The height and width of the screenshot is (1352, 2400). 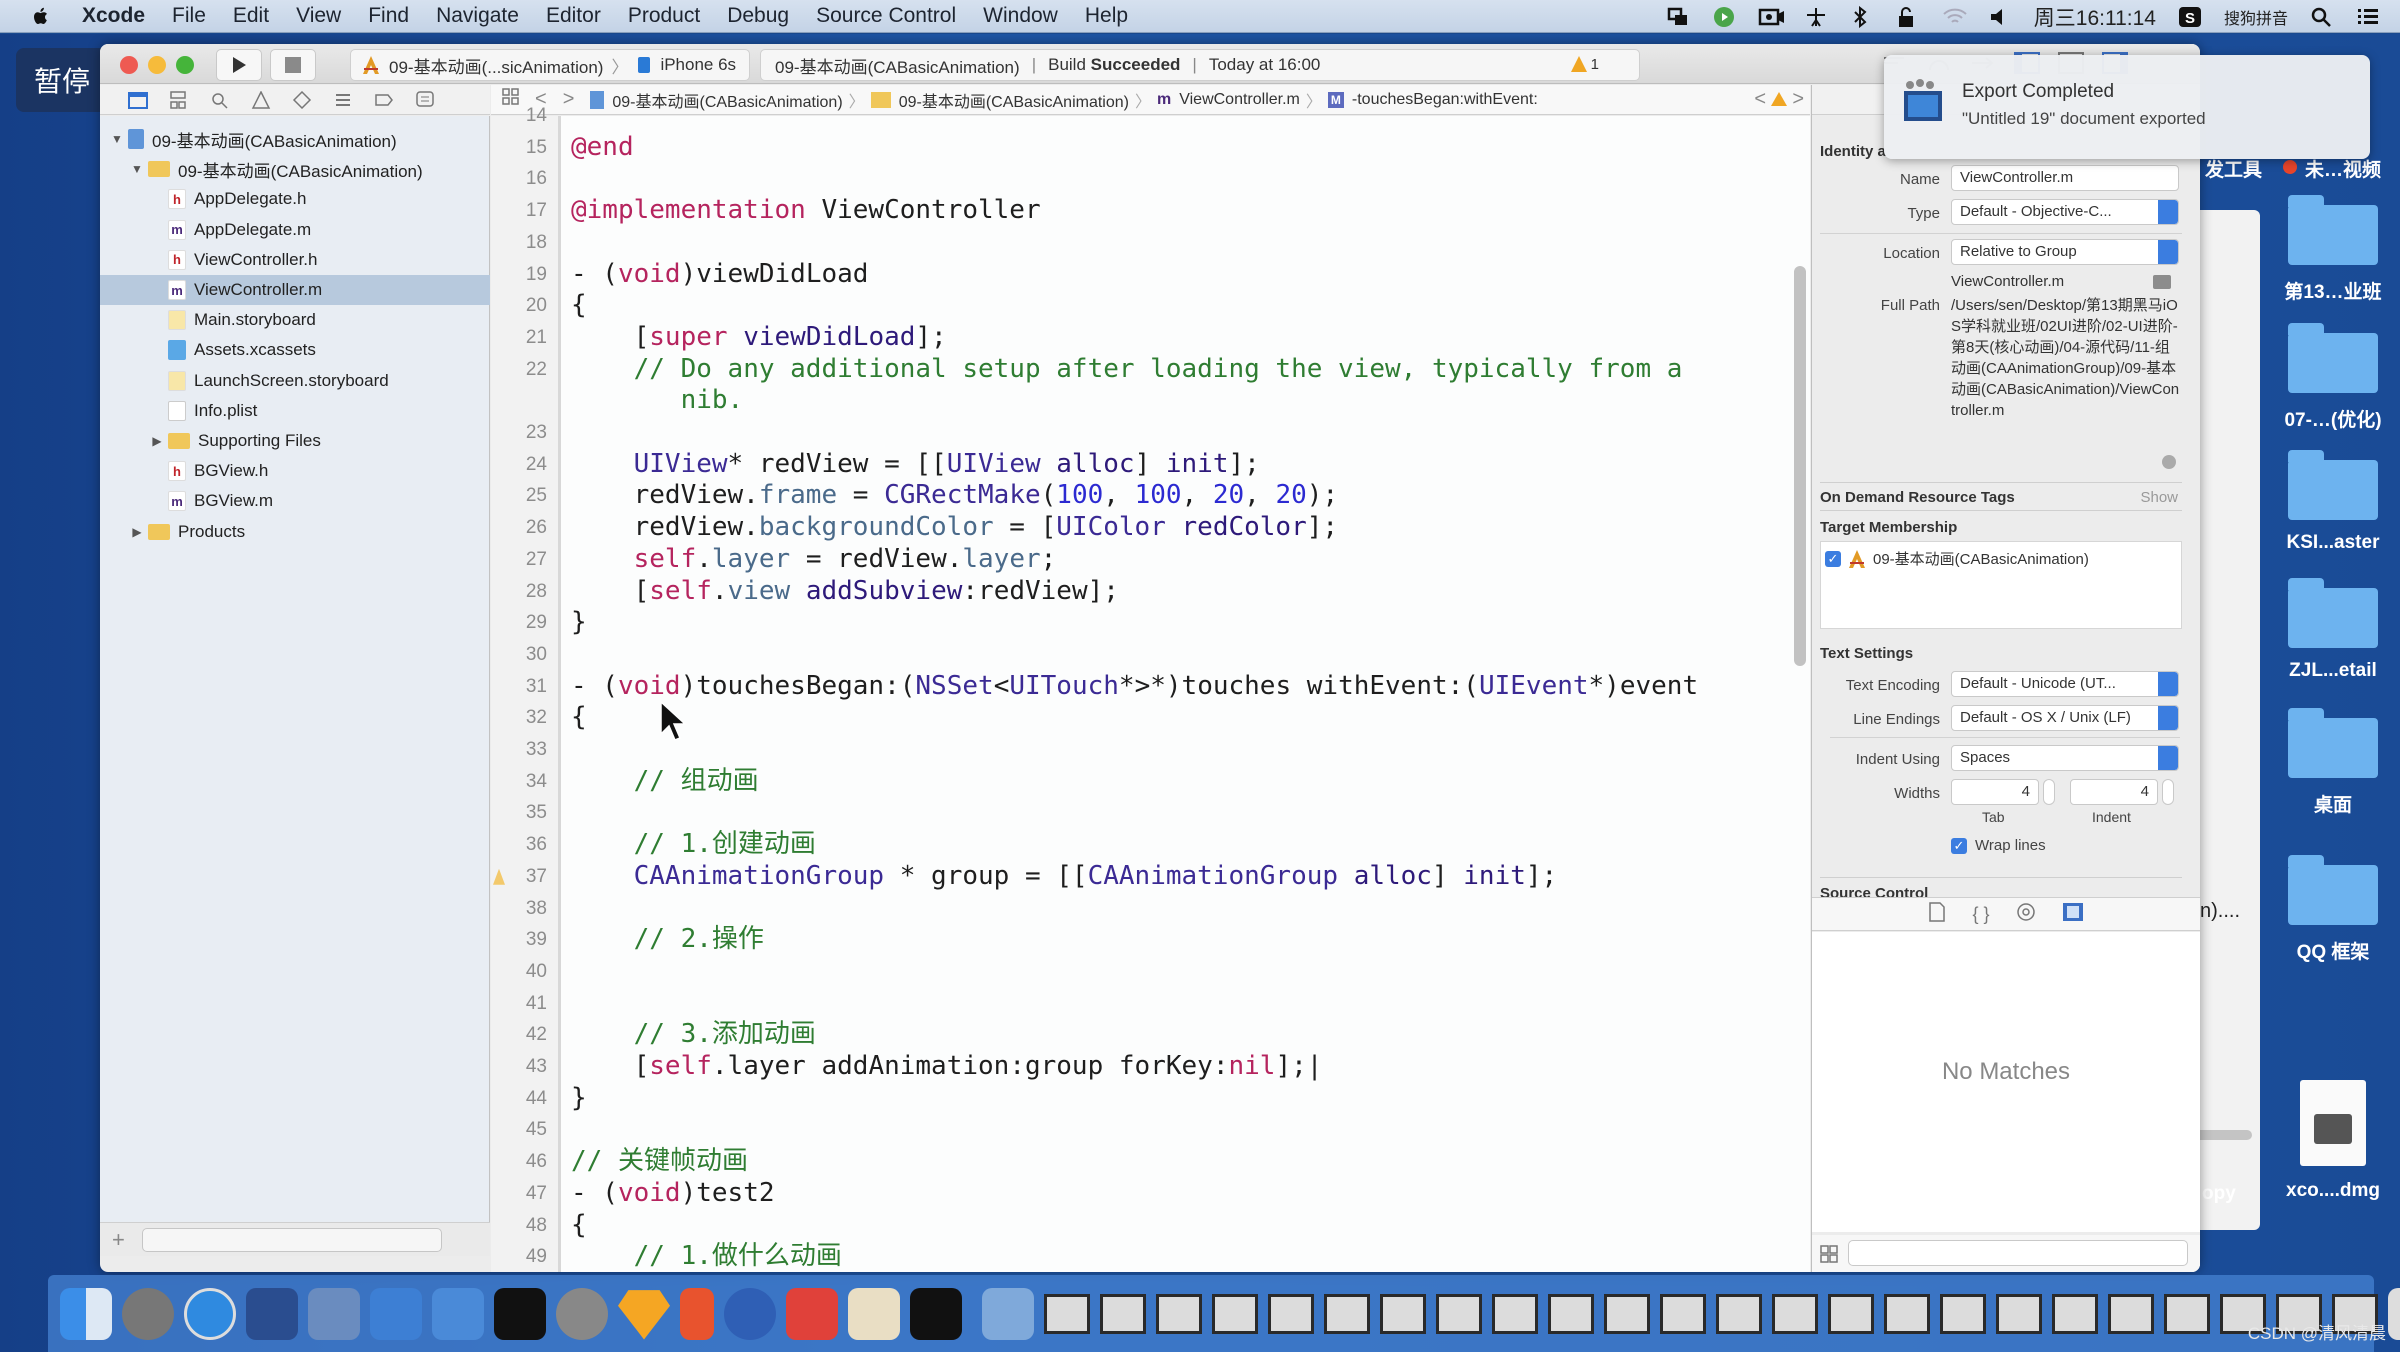 What do you see at coordinates (220, 100) in the screenshot?
I see `find-navigator-icon` at bounding box center [220, 100].